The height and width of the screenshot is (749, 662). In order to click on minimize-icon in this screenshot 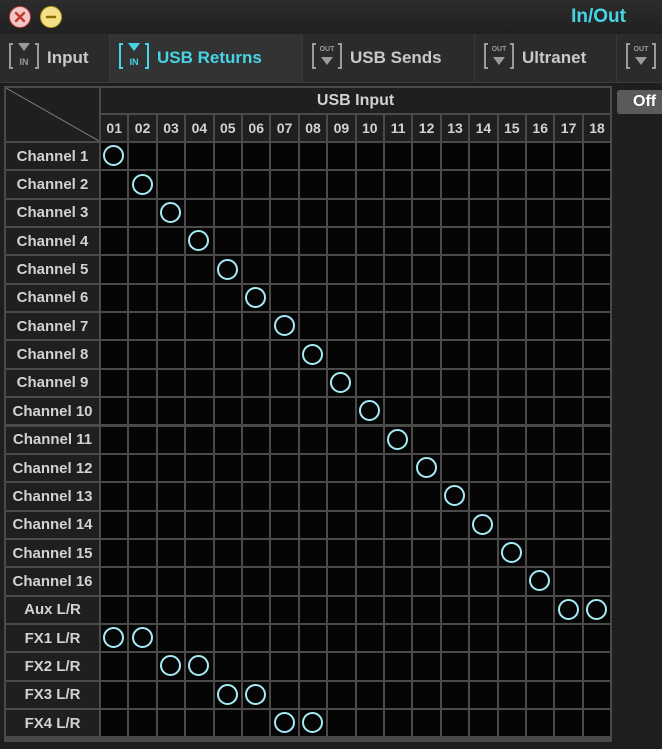, I will do `click(51, 17)`.